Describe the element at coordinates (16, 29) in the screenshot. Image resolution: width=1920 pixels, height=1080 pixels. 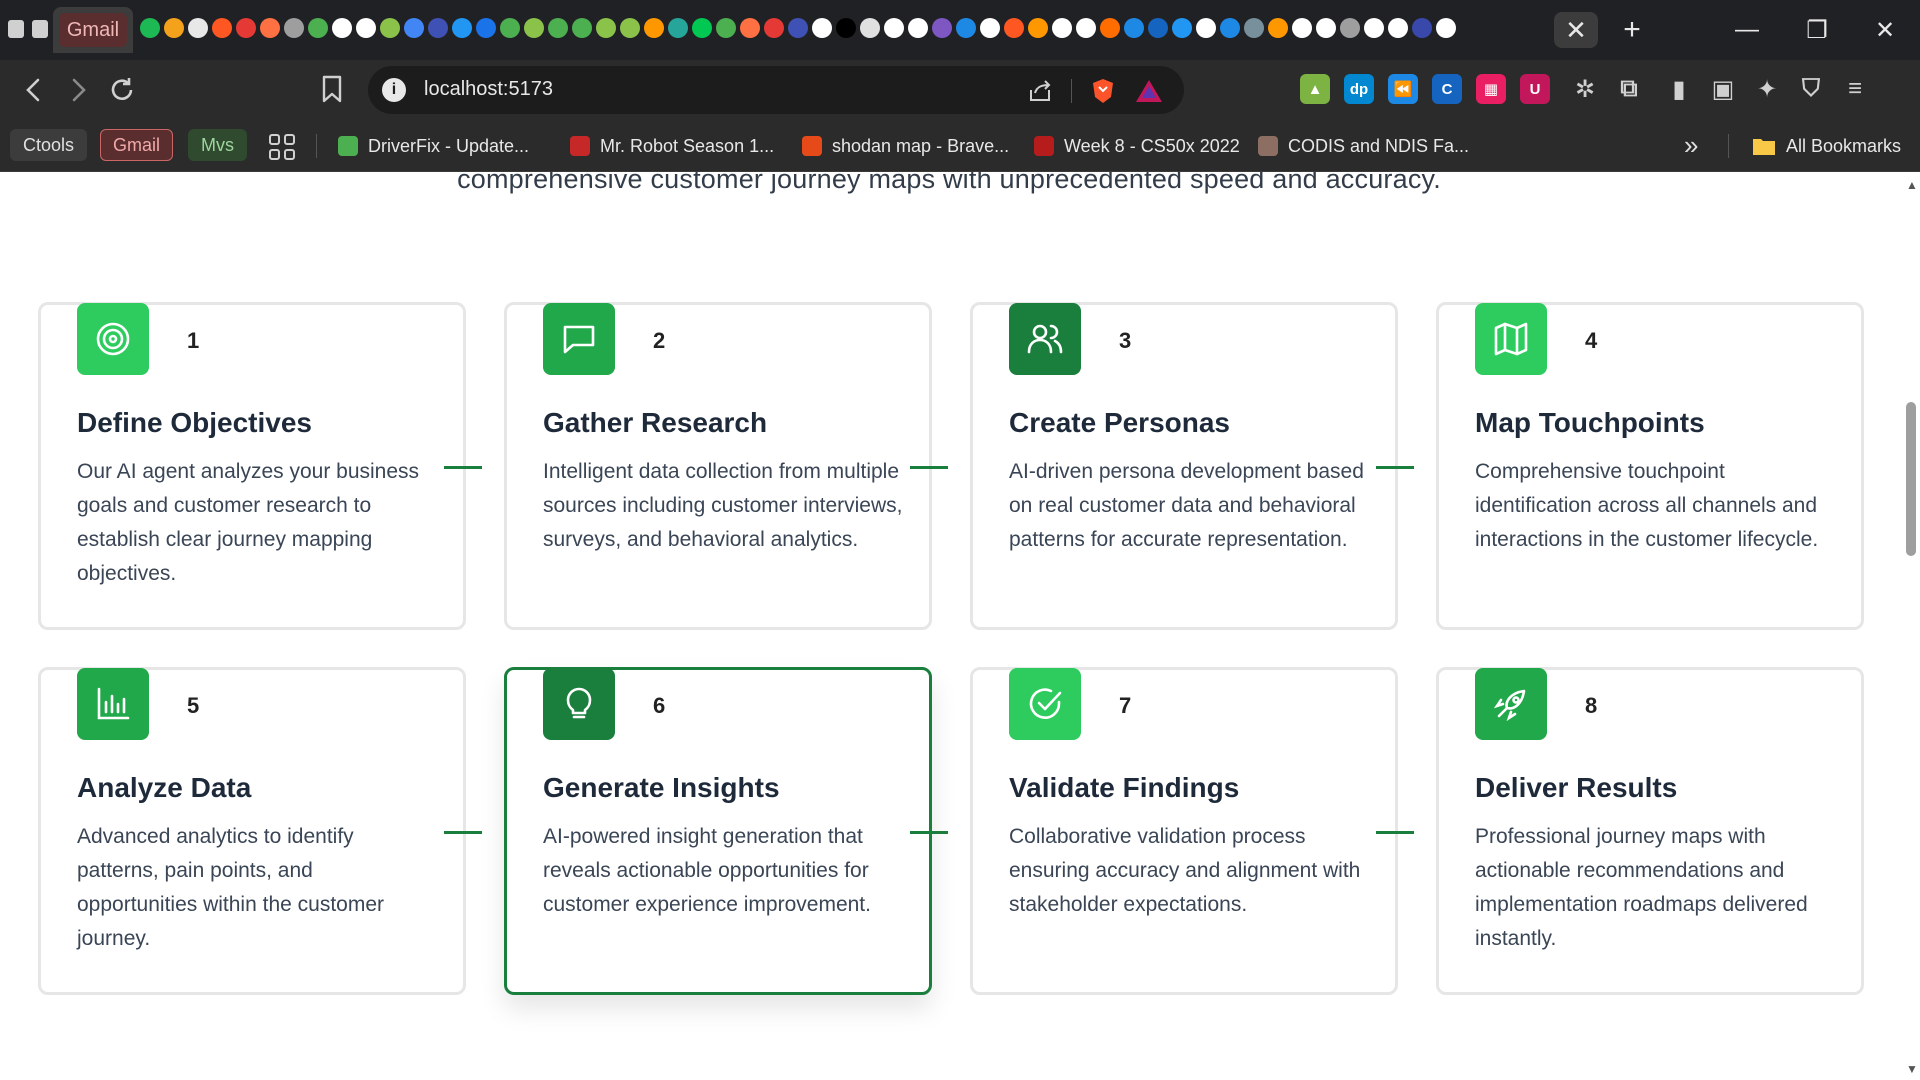
I see `tab-list-icon` at that location.